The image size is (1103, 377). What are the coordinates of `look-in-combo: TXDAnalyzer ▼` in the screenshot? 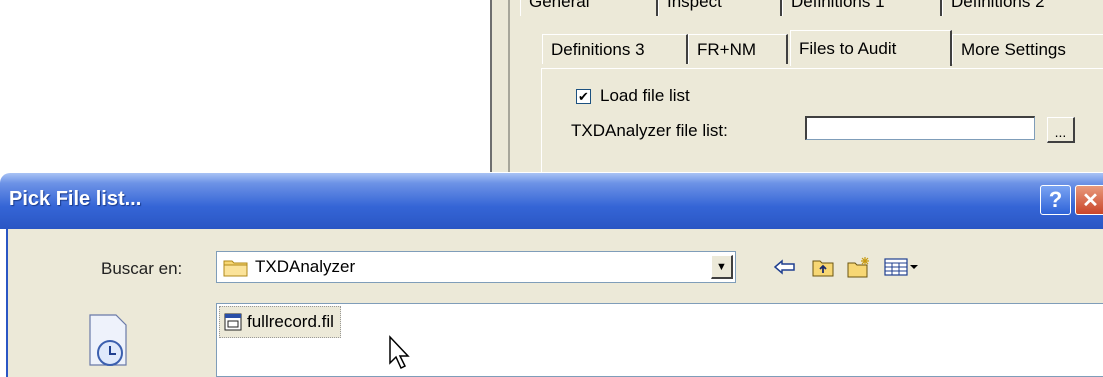 It's located at (476, 267).